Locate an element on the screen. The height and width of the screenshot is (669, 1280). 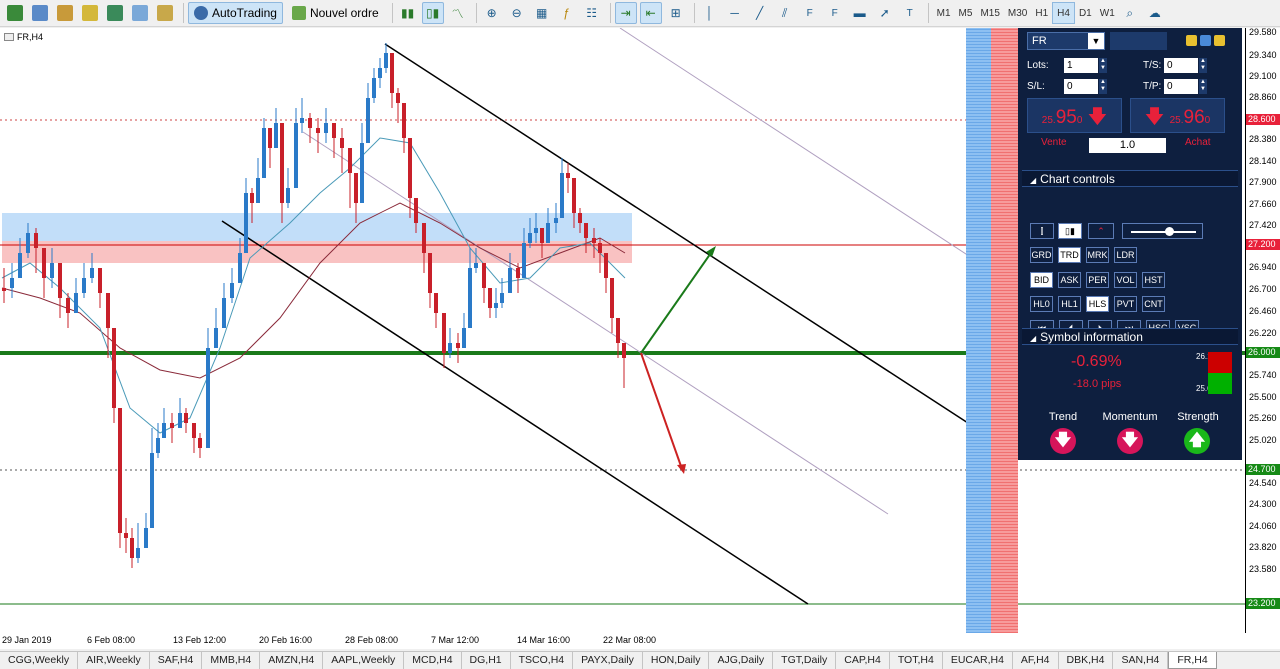
bar-chart-icon: ▮▮ is located at coordinates (408, 13).